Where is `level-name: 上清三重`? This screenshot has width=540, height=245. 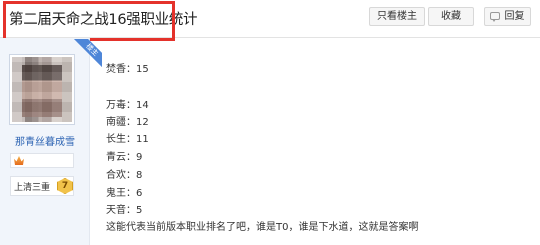
level-name: 上清三重 is located at coordinates (32, 188).